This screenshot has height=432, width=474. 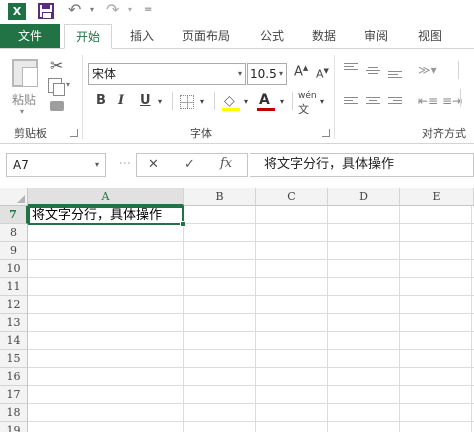 What do you see at coordinates (373, 73) in the screenshot?
I see `align-middle-icon` at bounding box center [373, 73].